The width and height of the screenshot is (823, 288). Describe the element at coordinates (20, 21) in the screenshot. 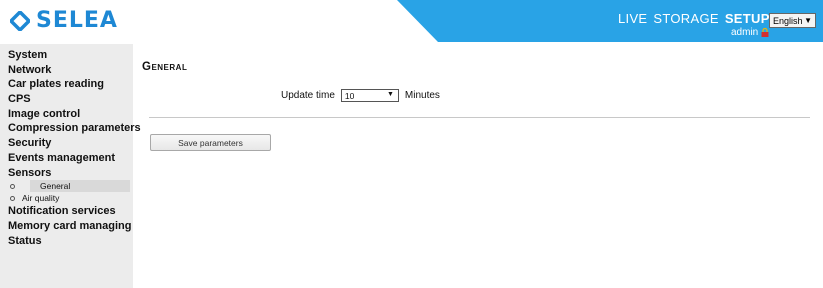

I see `logo-diamond-icon` at that location.